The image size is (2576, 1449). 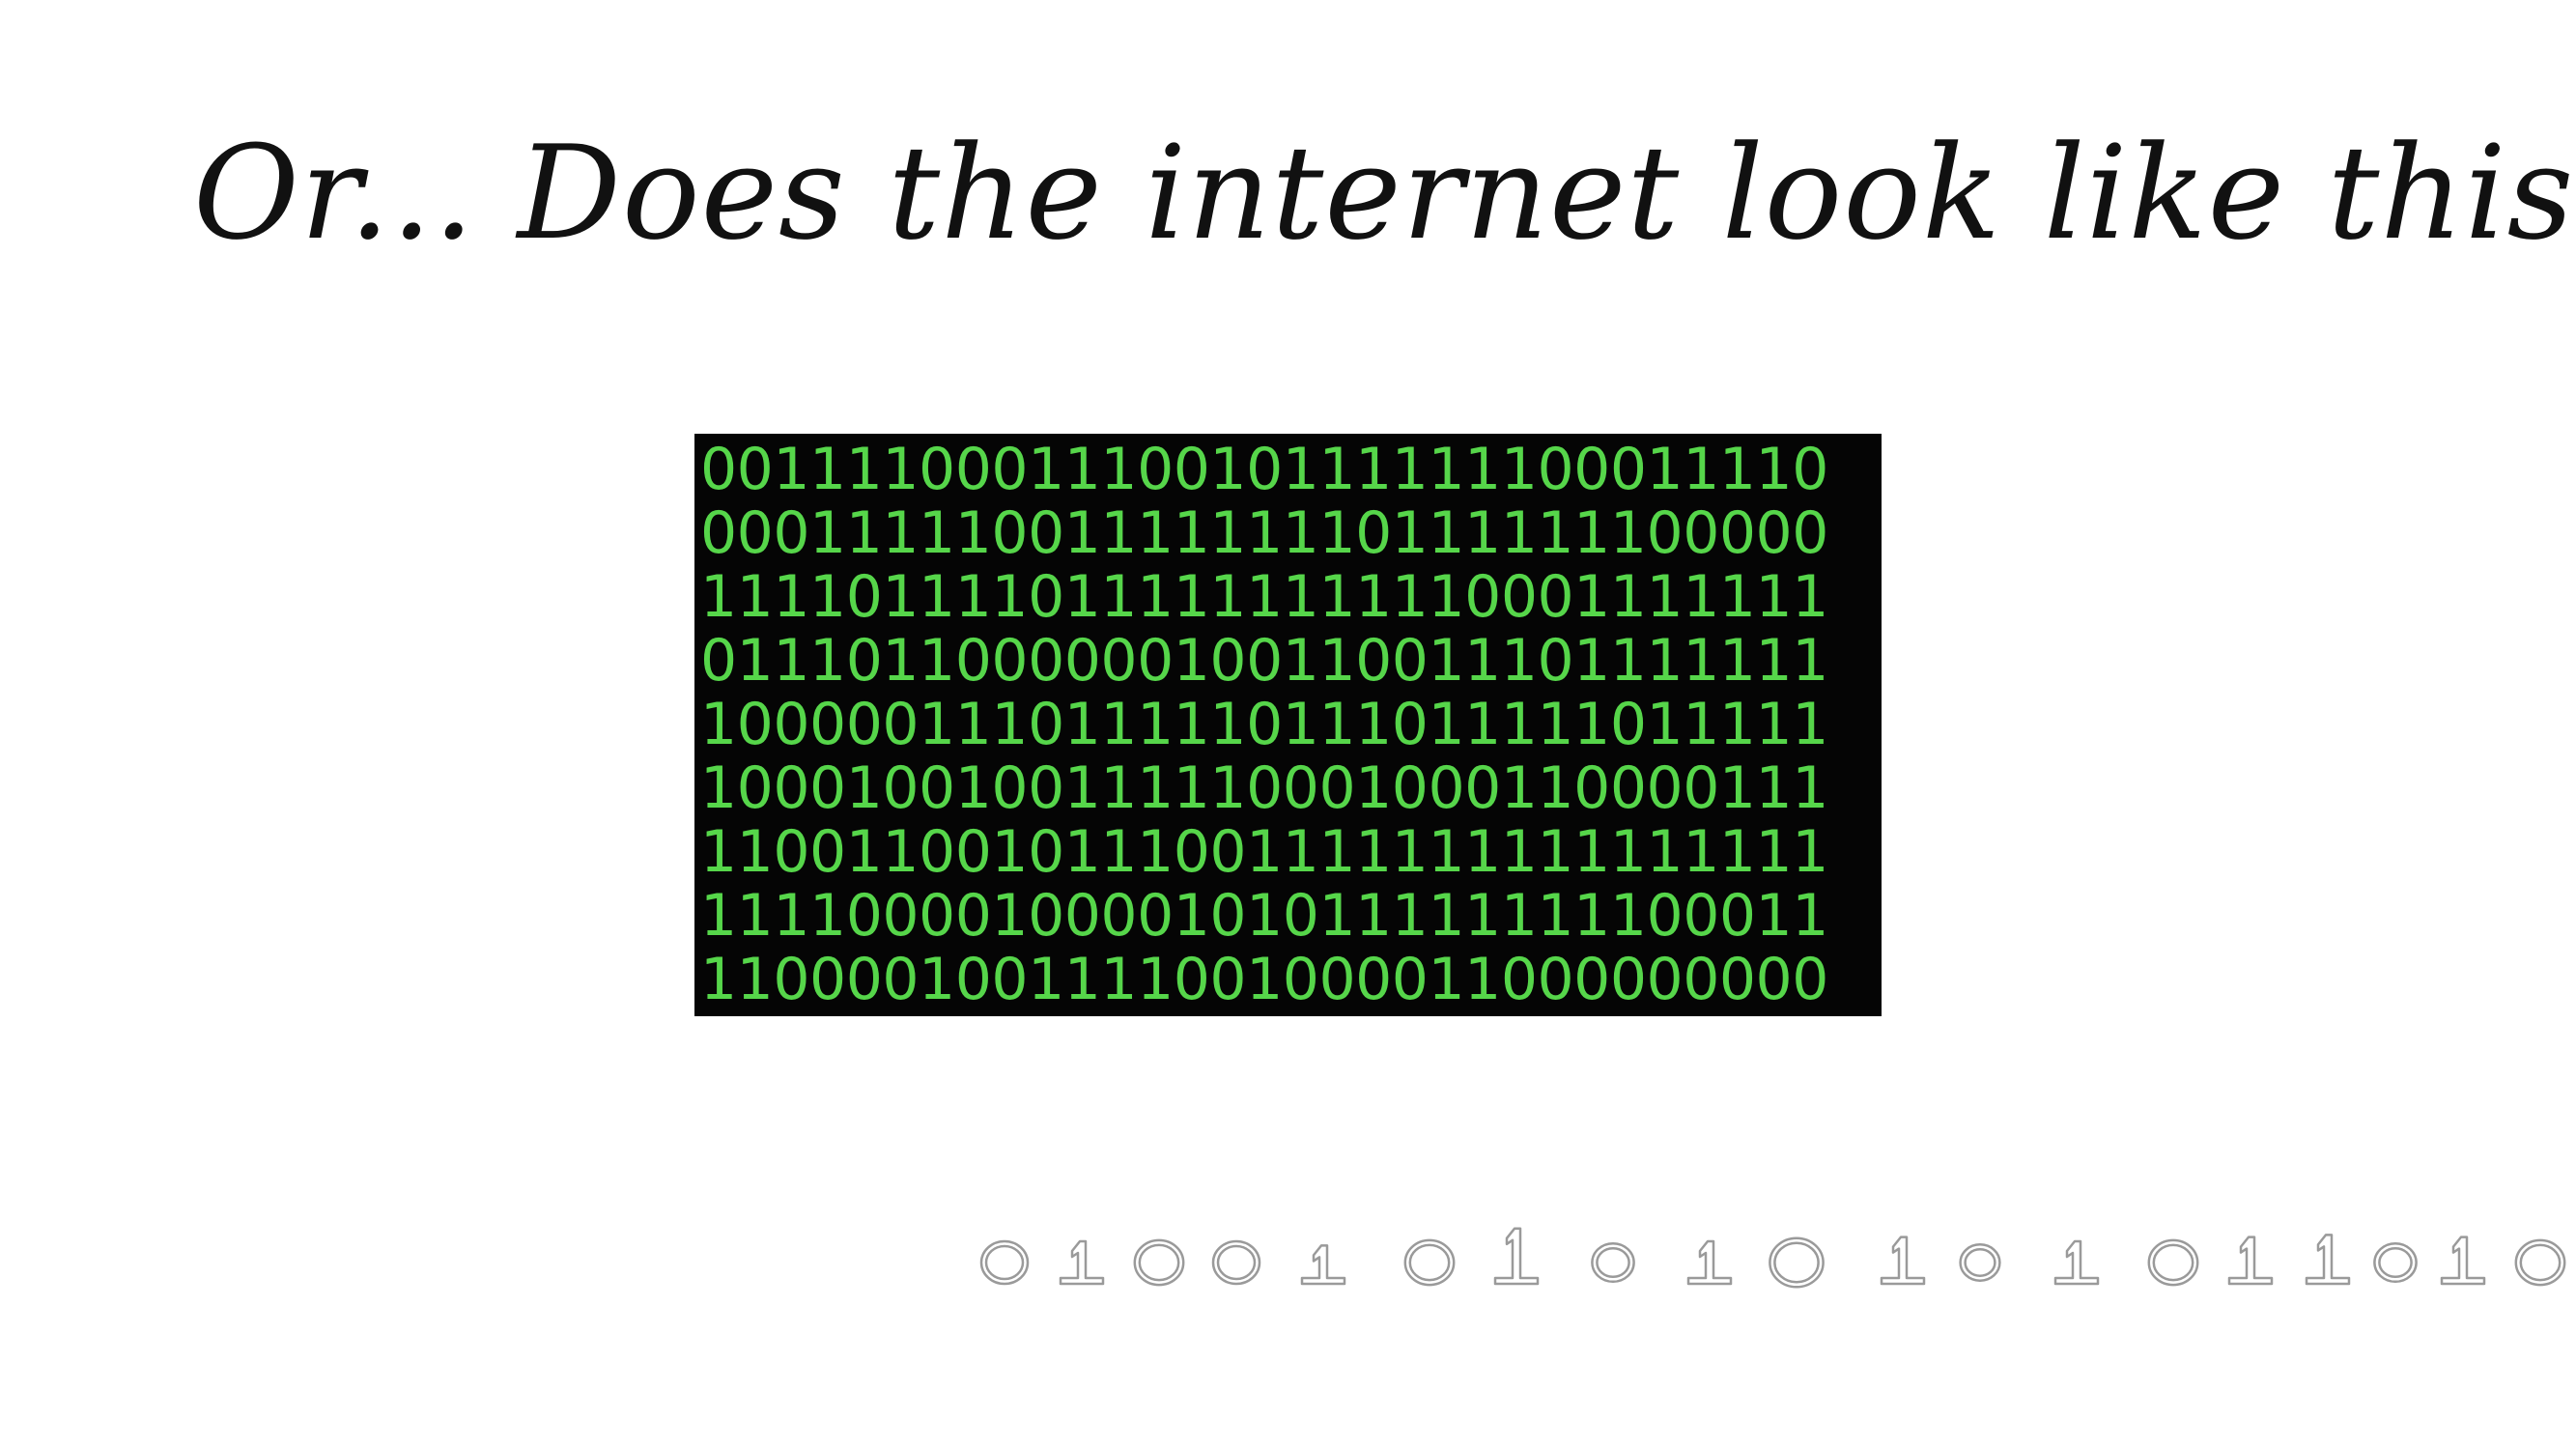 What do you see at coordinates (1264, 597) in the screenshot?
I see `binary-row: 1111011110111111111110001111111` at bounding box center [1264, 597].